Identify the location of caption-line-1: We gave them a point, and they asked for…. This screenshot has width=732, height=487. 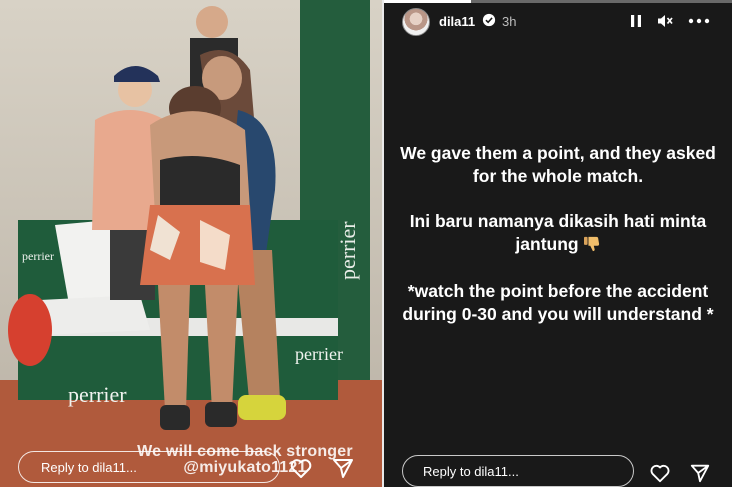
(558, 164).